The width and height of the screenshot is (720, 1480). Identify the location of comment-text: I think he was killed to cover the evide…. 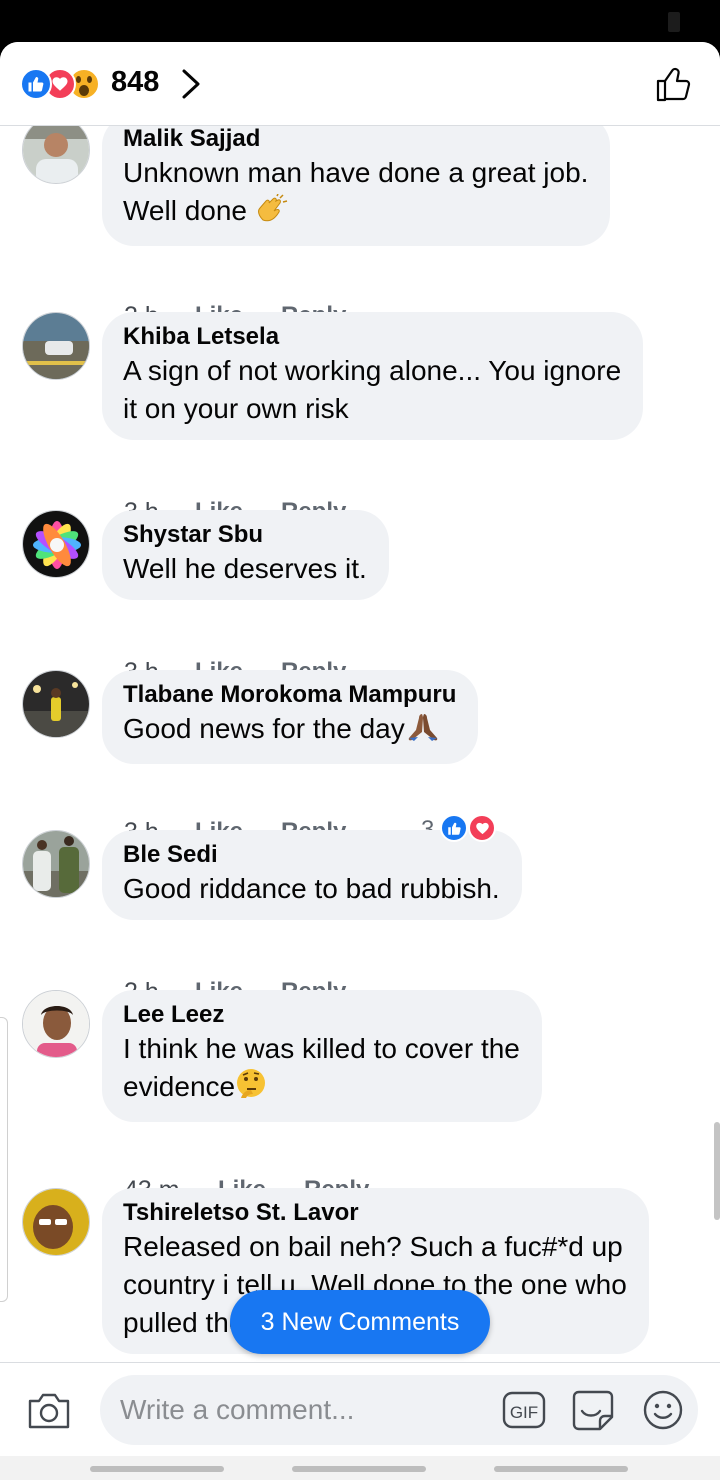
(321, 1070).